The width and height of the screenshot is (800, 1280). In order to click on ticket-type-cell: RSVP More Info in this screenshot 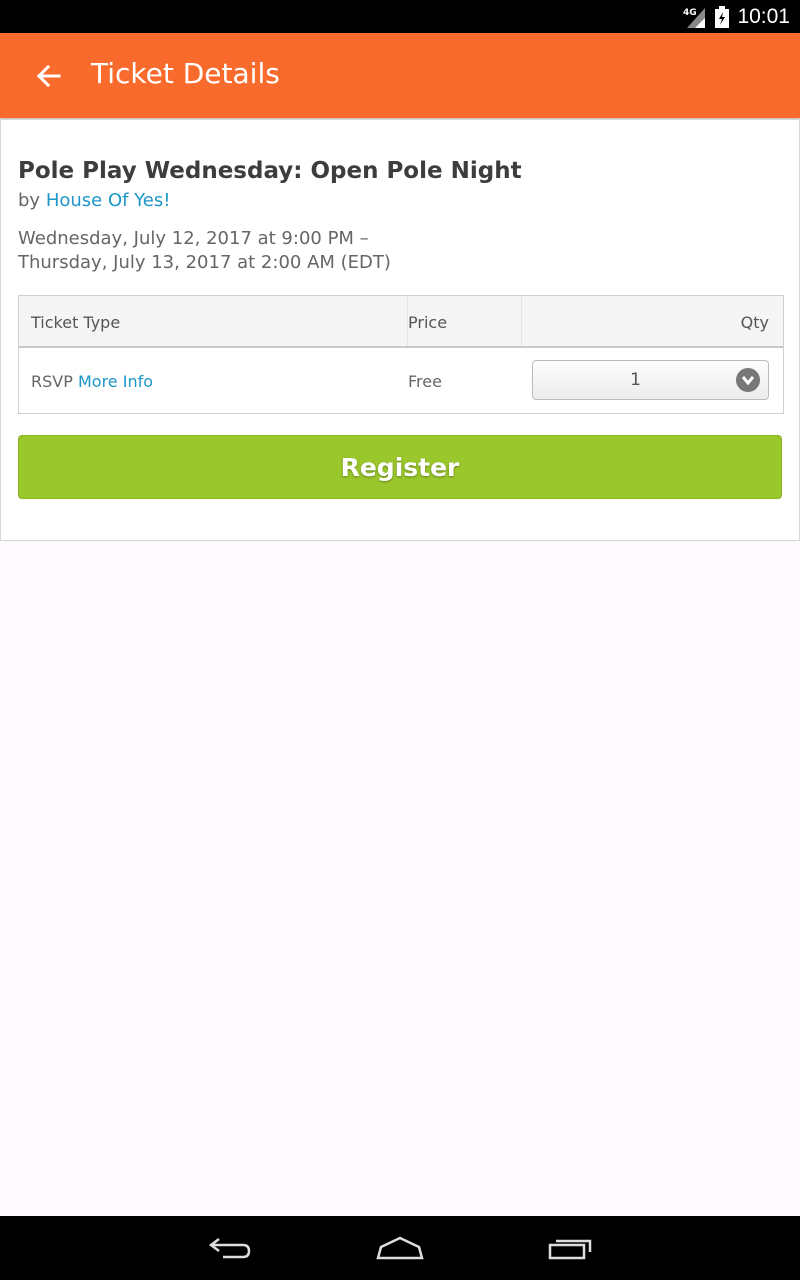, I will do `click(92, 381)`.